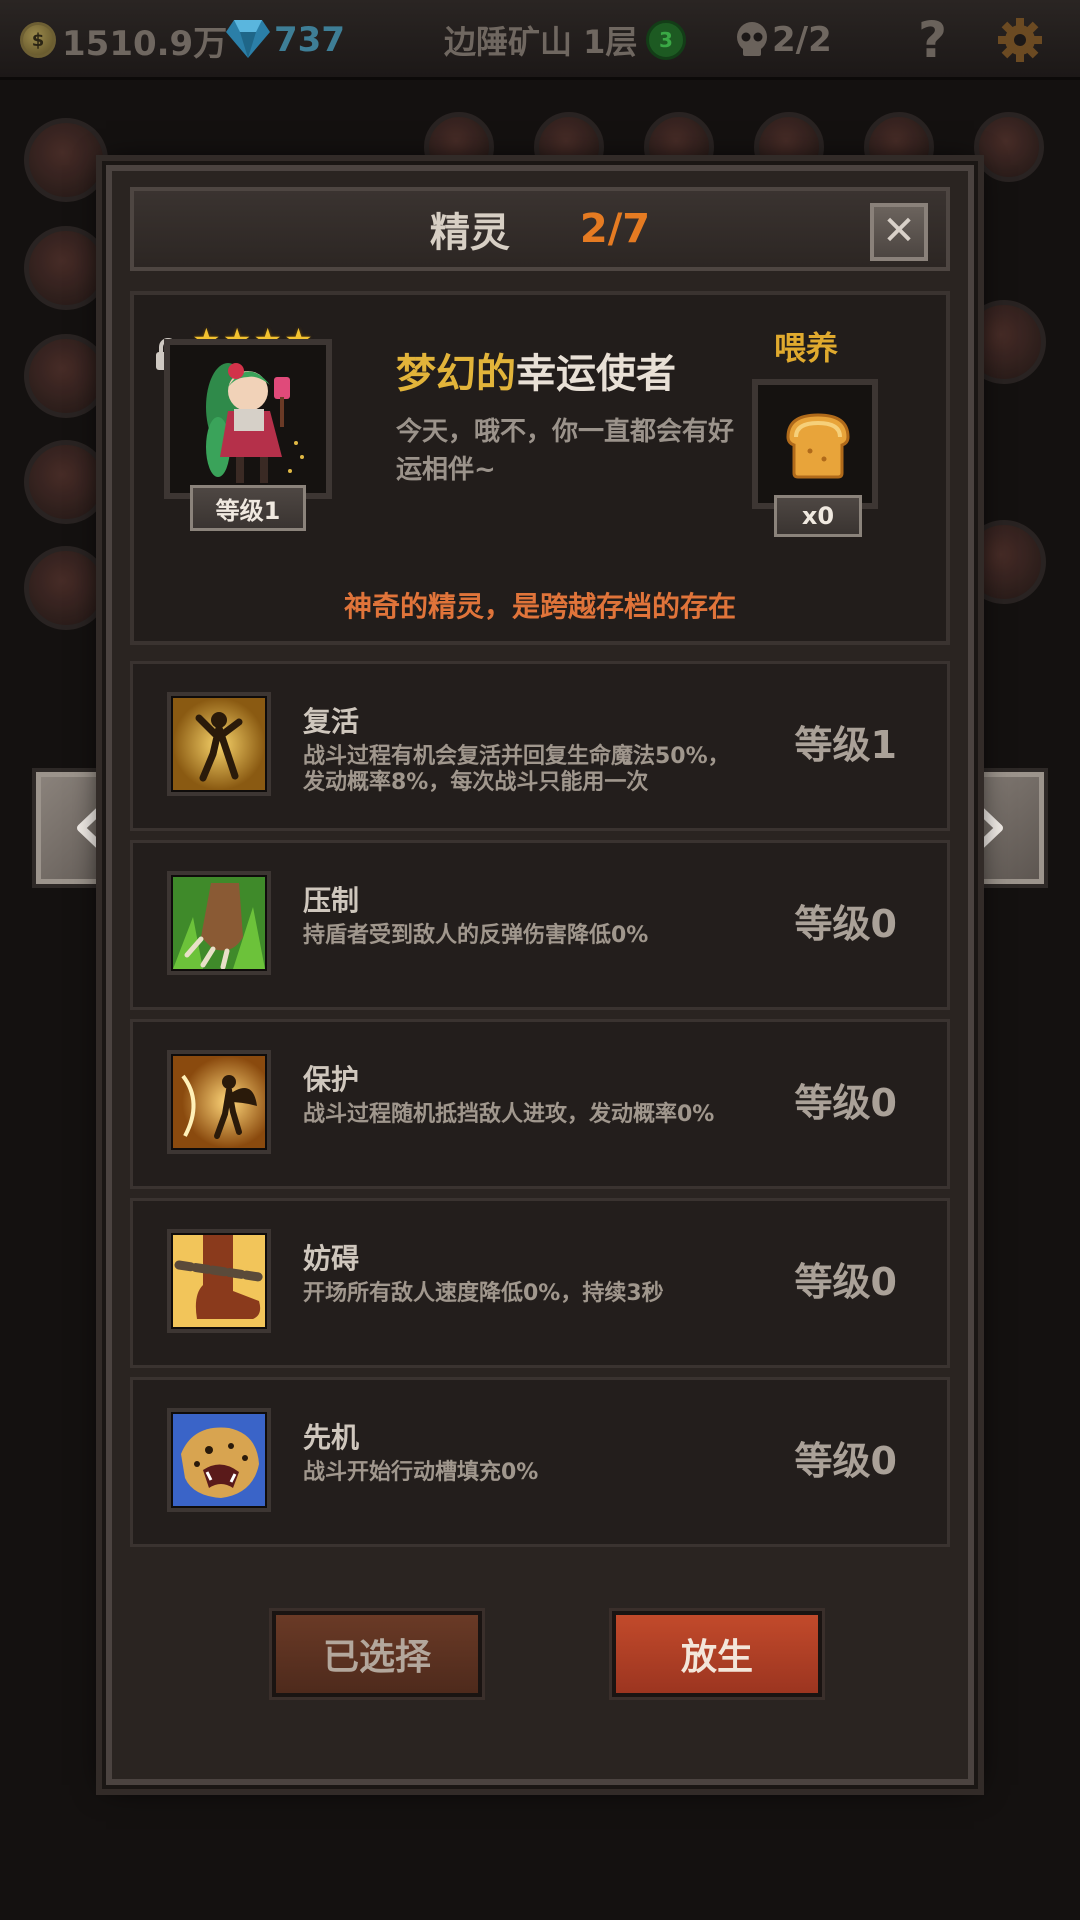  I want to click on release-button: 放生, so click(717, 1654).